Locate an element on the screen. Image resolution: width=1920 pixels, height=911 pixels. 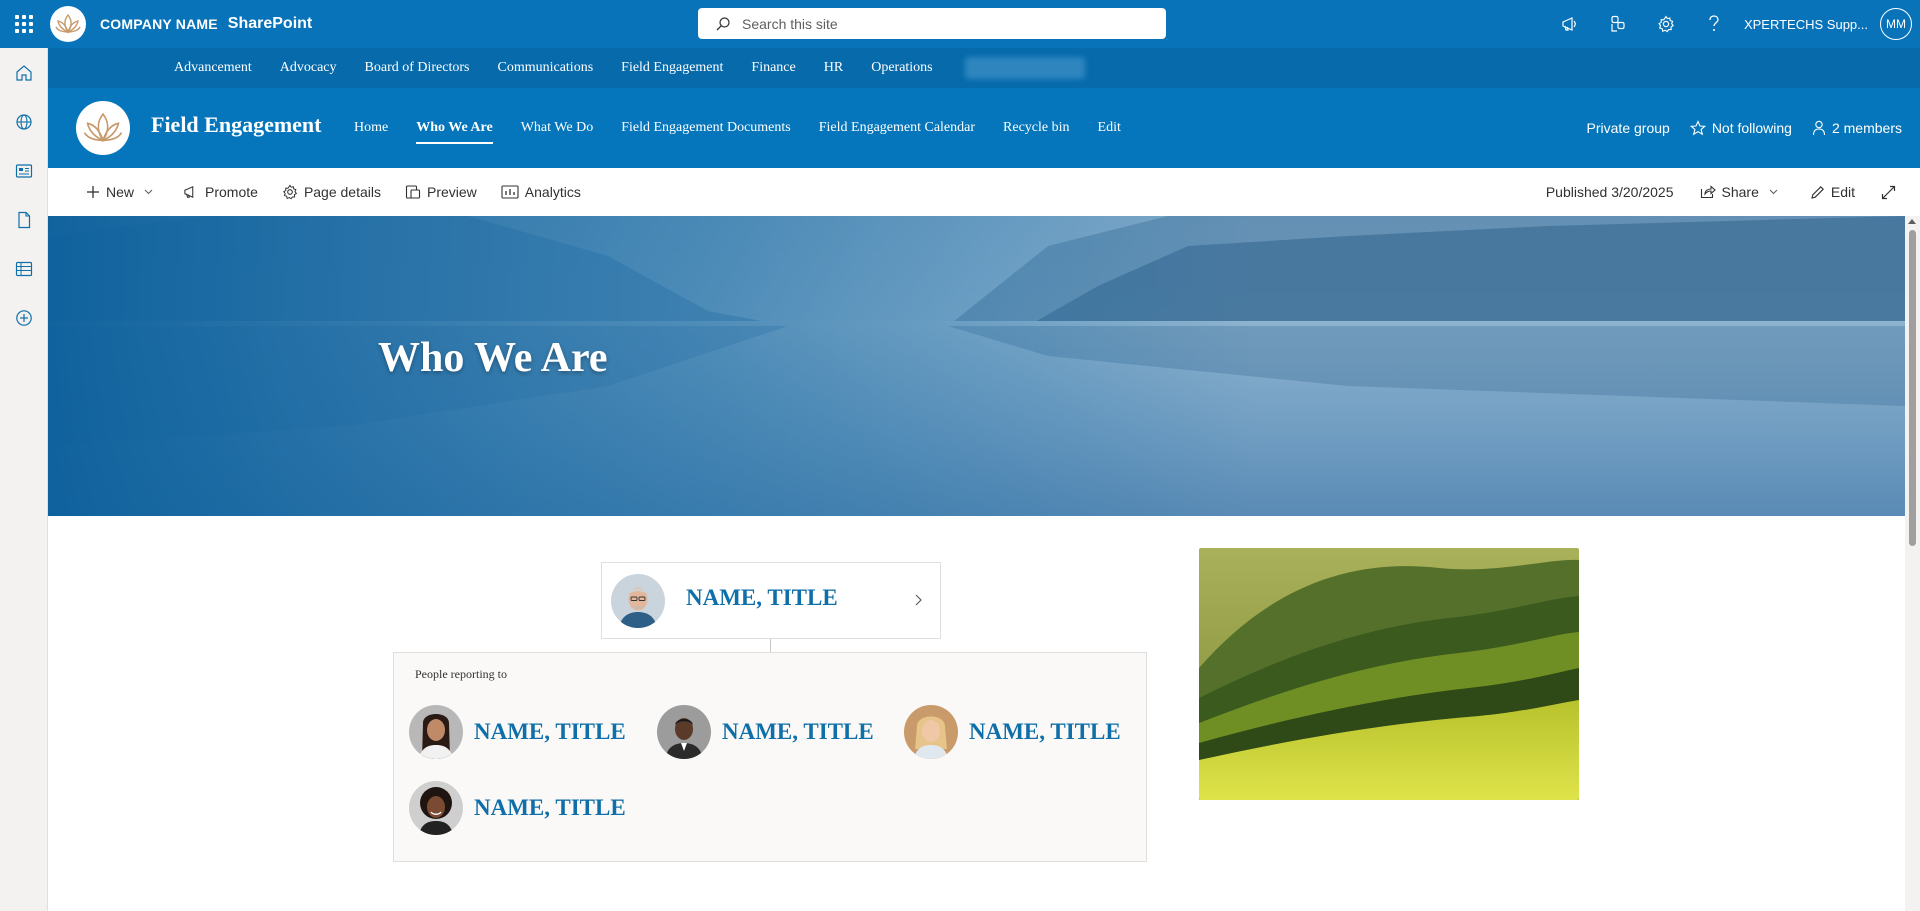
app-name: SharePoint is located at coordinates (270, 24).